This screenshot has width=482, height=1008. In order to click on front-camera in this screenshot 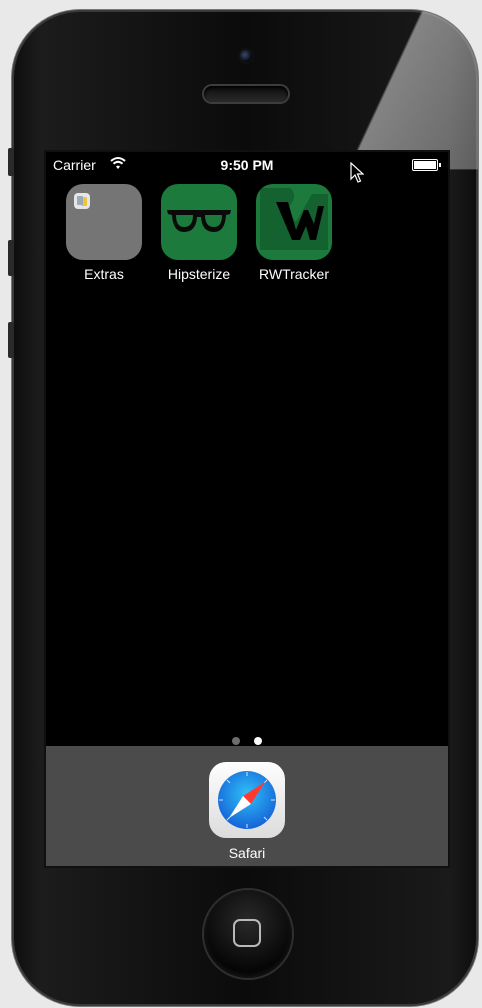, I will do `click(246, 56)`.